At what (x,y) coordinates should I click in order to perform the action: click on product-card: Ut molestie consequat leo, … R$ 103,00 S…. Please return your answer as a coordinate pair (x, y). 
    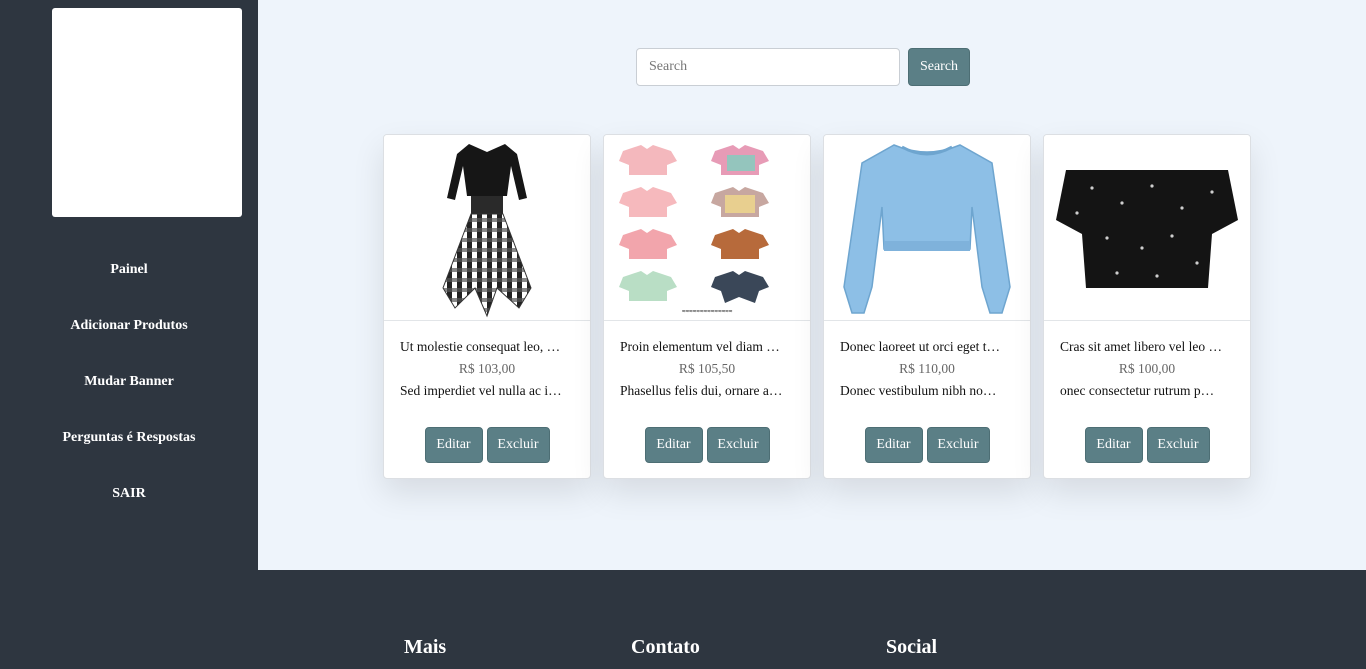
    Looking at the image, I should click on (487, 306).